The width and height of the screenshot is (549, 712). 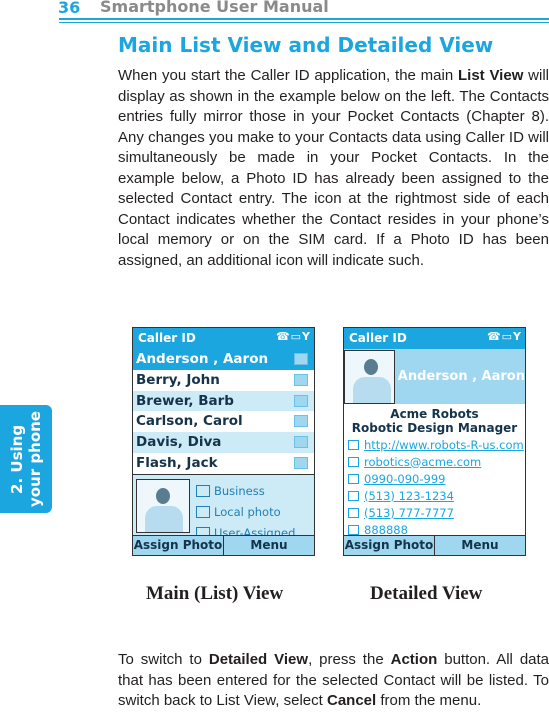 I want to click on web-link: http://www.robots-R-us.com, so click(x=434, y=444).